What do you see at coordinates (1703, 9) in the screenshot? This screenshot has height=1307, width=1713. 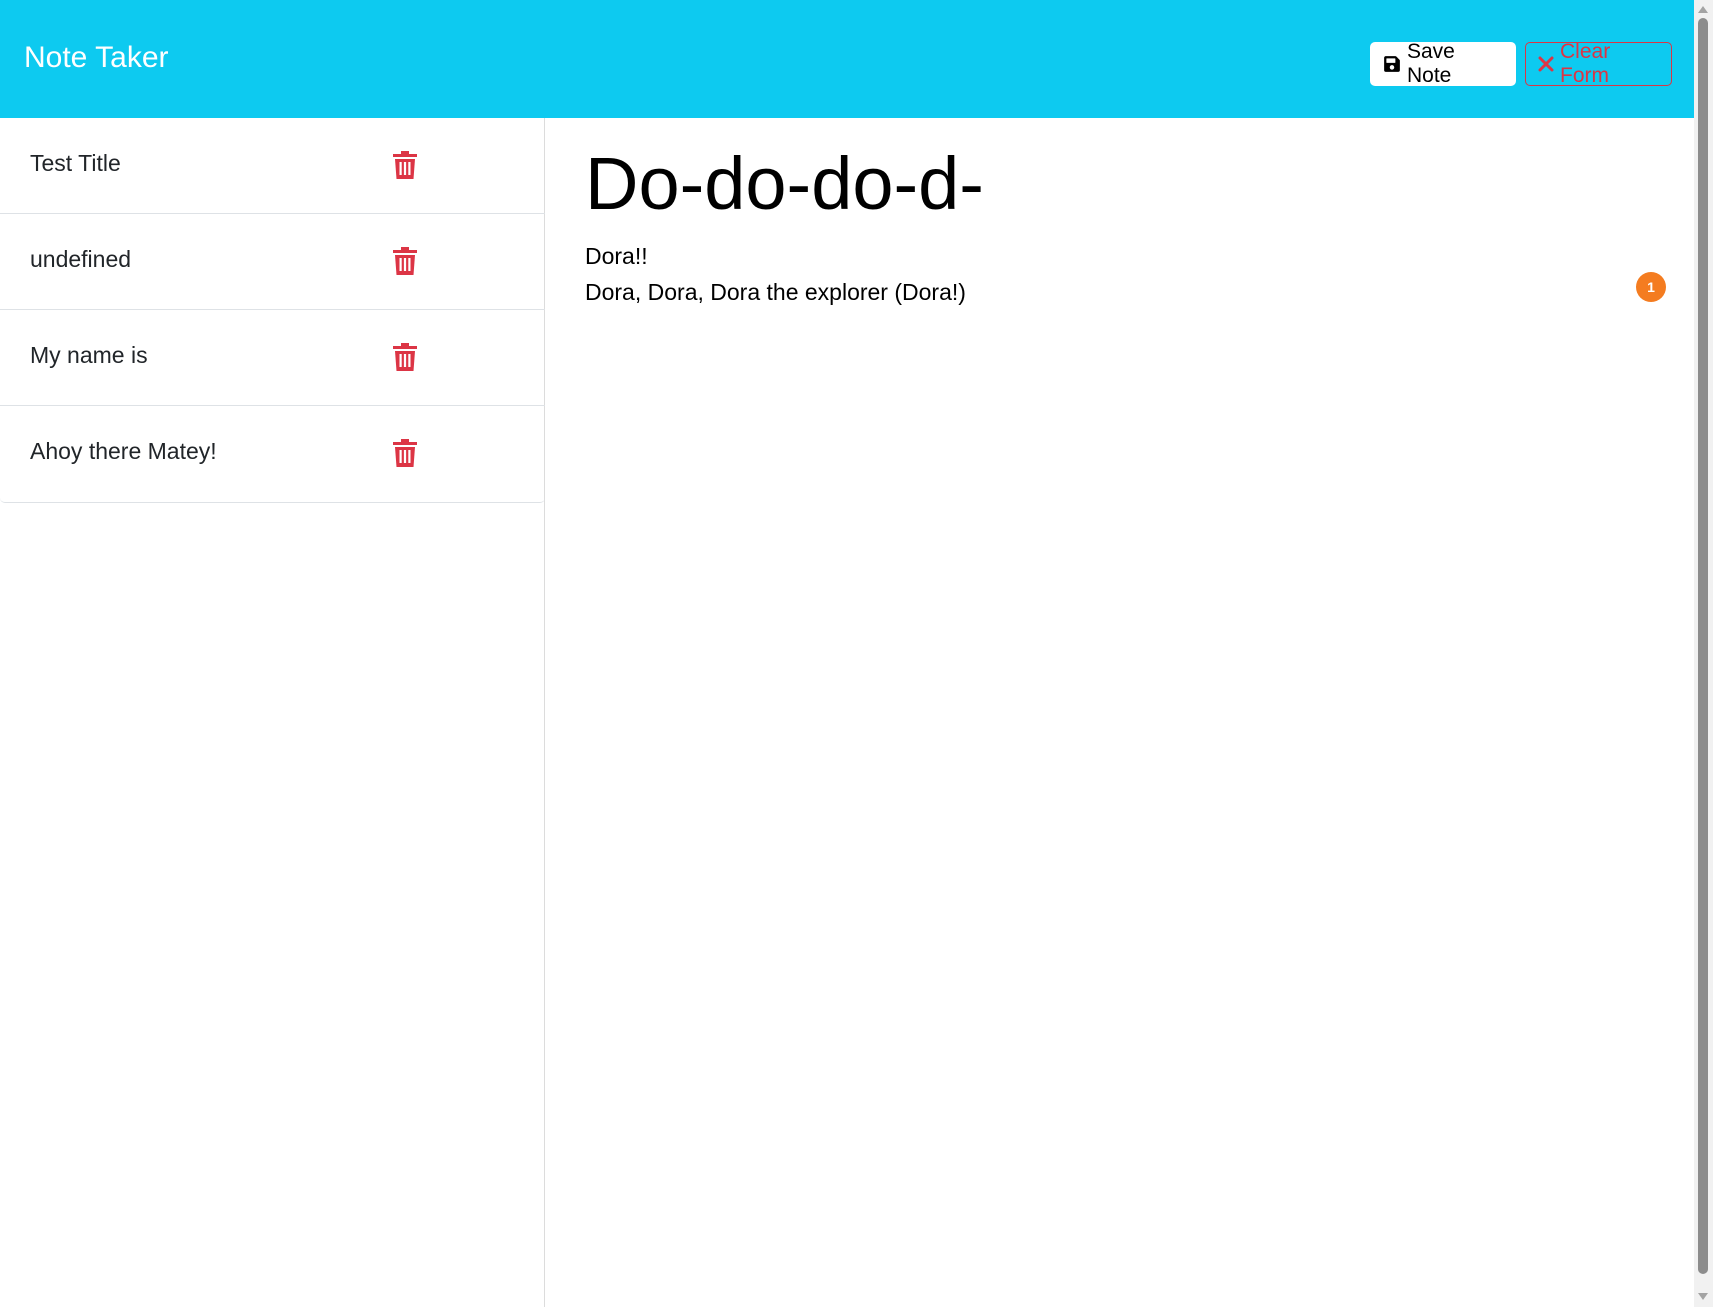 I see `scroll-up-arrow-icon` at bounding box center [1703, 9].